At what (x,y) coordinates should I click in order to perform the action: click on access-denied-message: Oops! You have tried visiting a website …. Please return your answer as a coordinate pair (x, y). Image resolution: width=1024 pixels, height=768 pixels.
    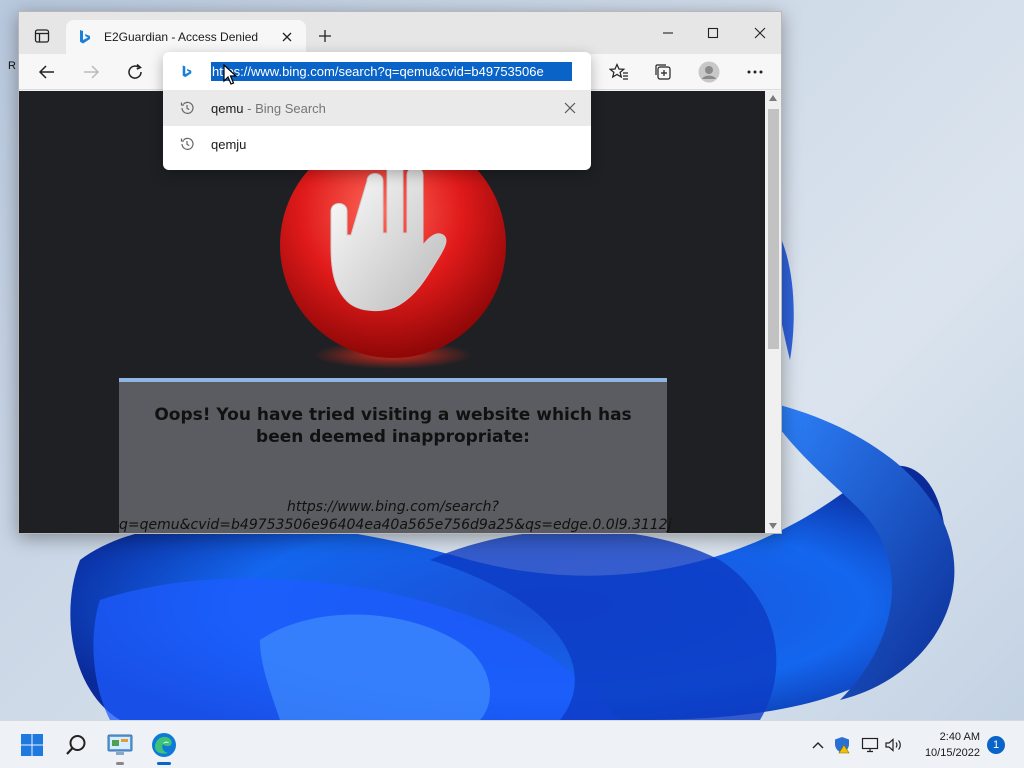
    Looking at the image, I should click on (395, 455).